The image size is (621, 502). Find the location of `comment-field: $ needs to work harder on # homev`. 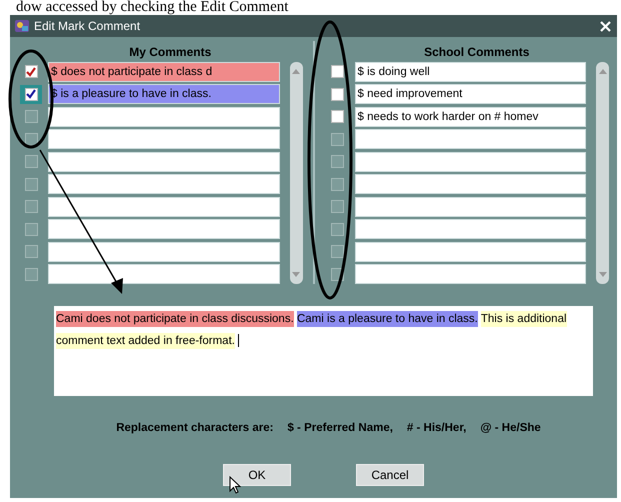

comment-field: $ needs to work harder on # homev is located at coordinates (470, 116).